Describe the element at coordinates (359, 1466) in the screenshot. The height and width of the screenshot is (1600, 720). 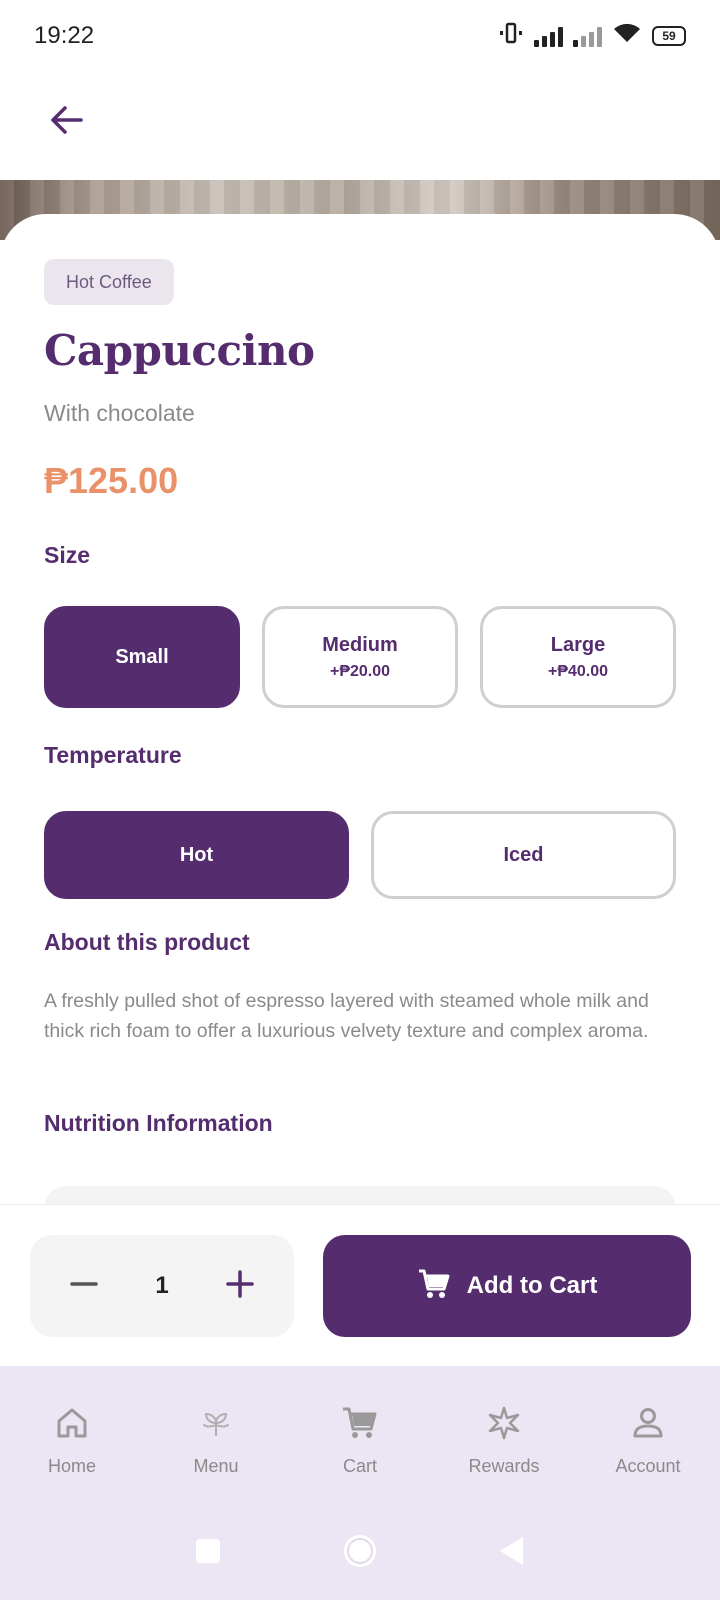
I see `nav-label: Cart` at that location.